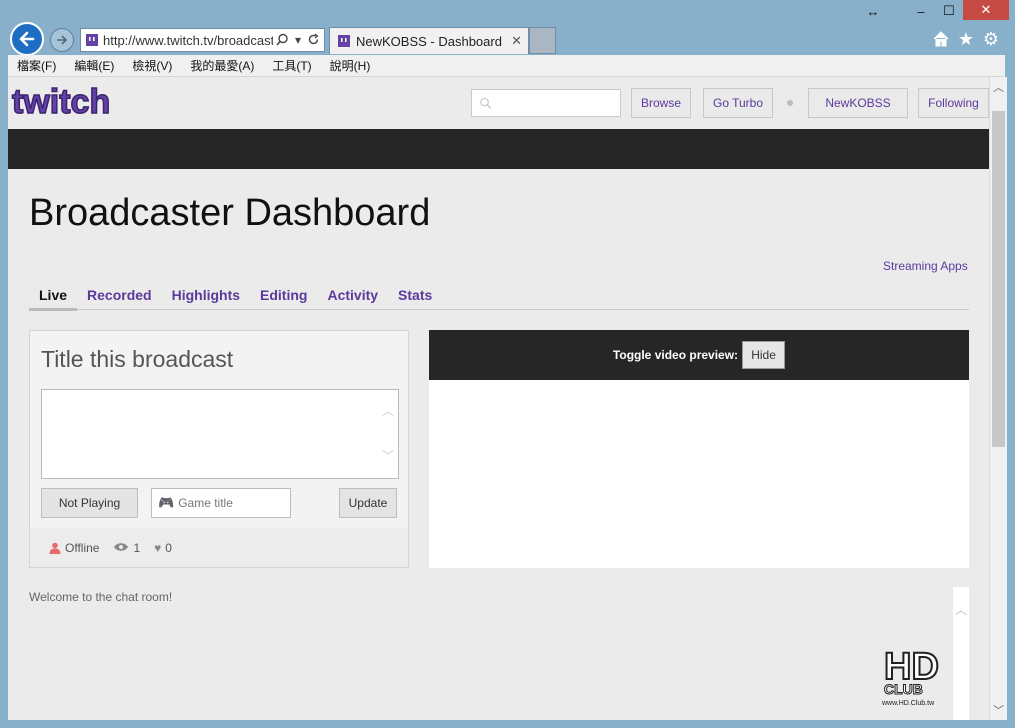  What do you see at coordinates (921, 11) in the screenshot?
I see `minimize-button: –` at bounding box center [921, 11].